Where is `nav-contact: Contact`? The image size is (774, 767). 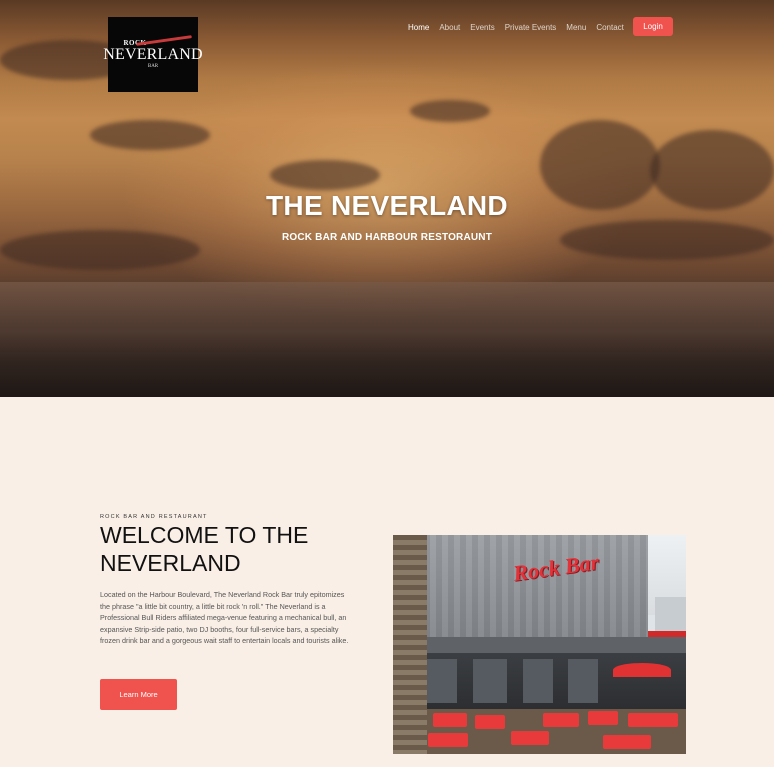
nav-contact: Contact is located at coordinates (610, 27).